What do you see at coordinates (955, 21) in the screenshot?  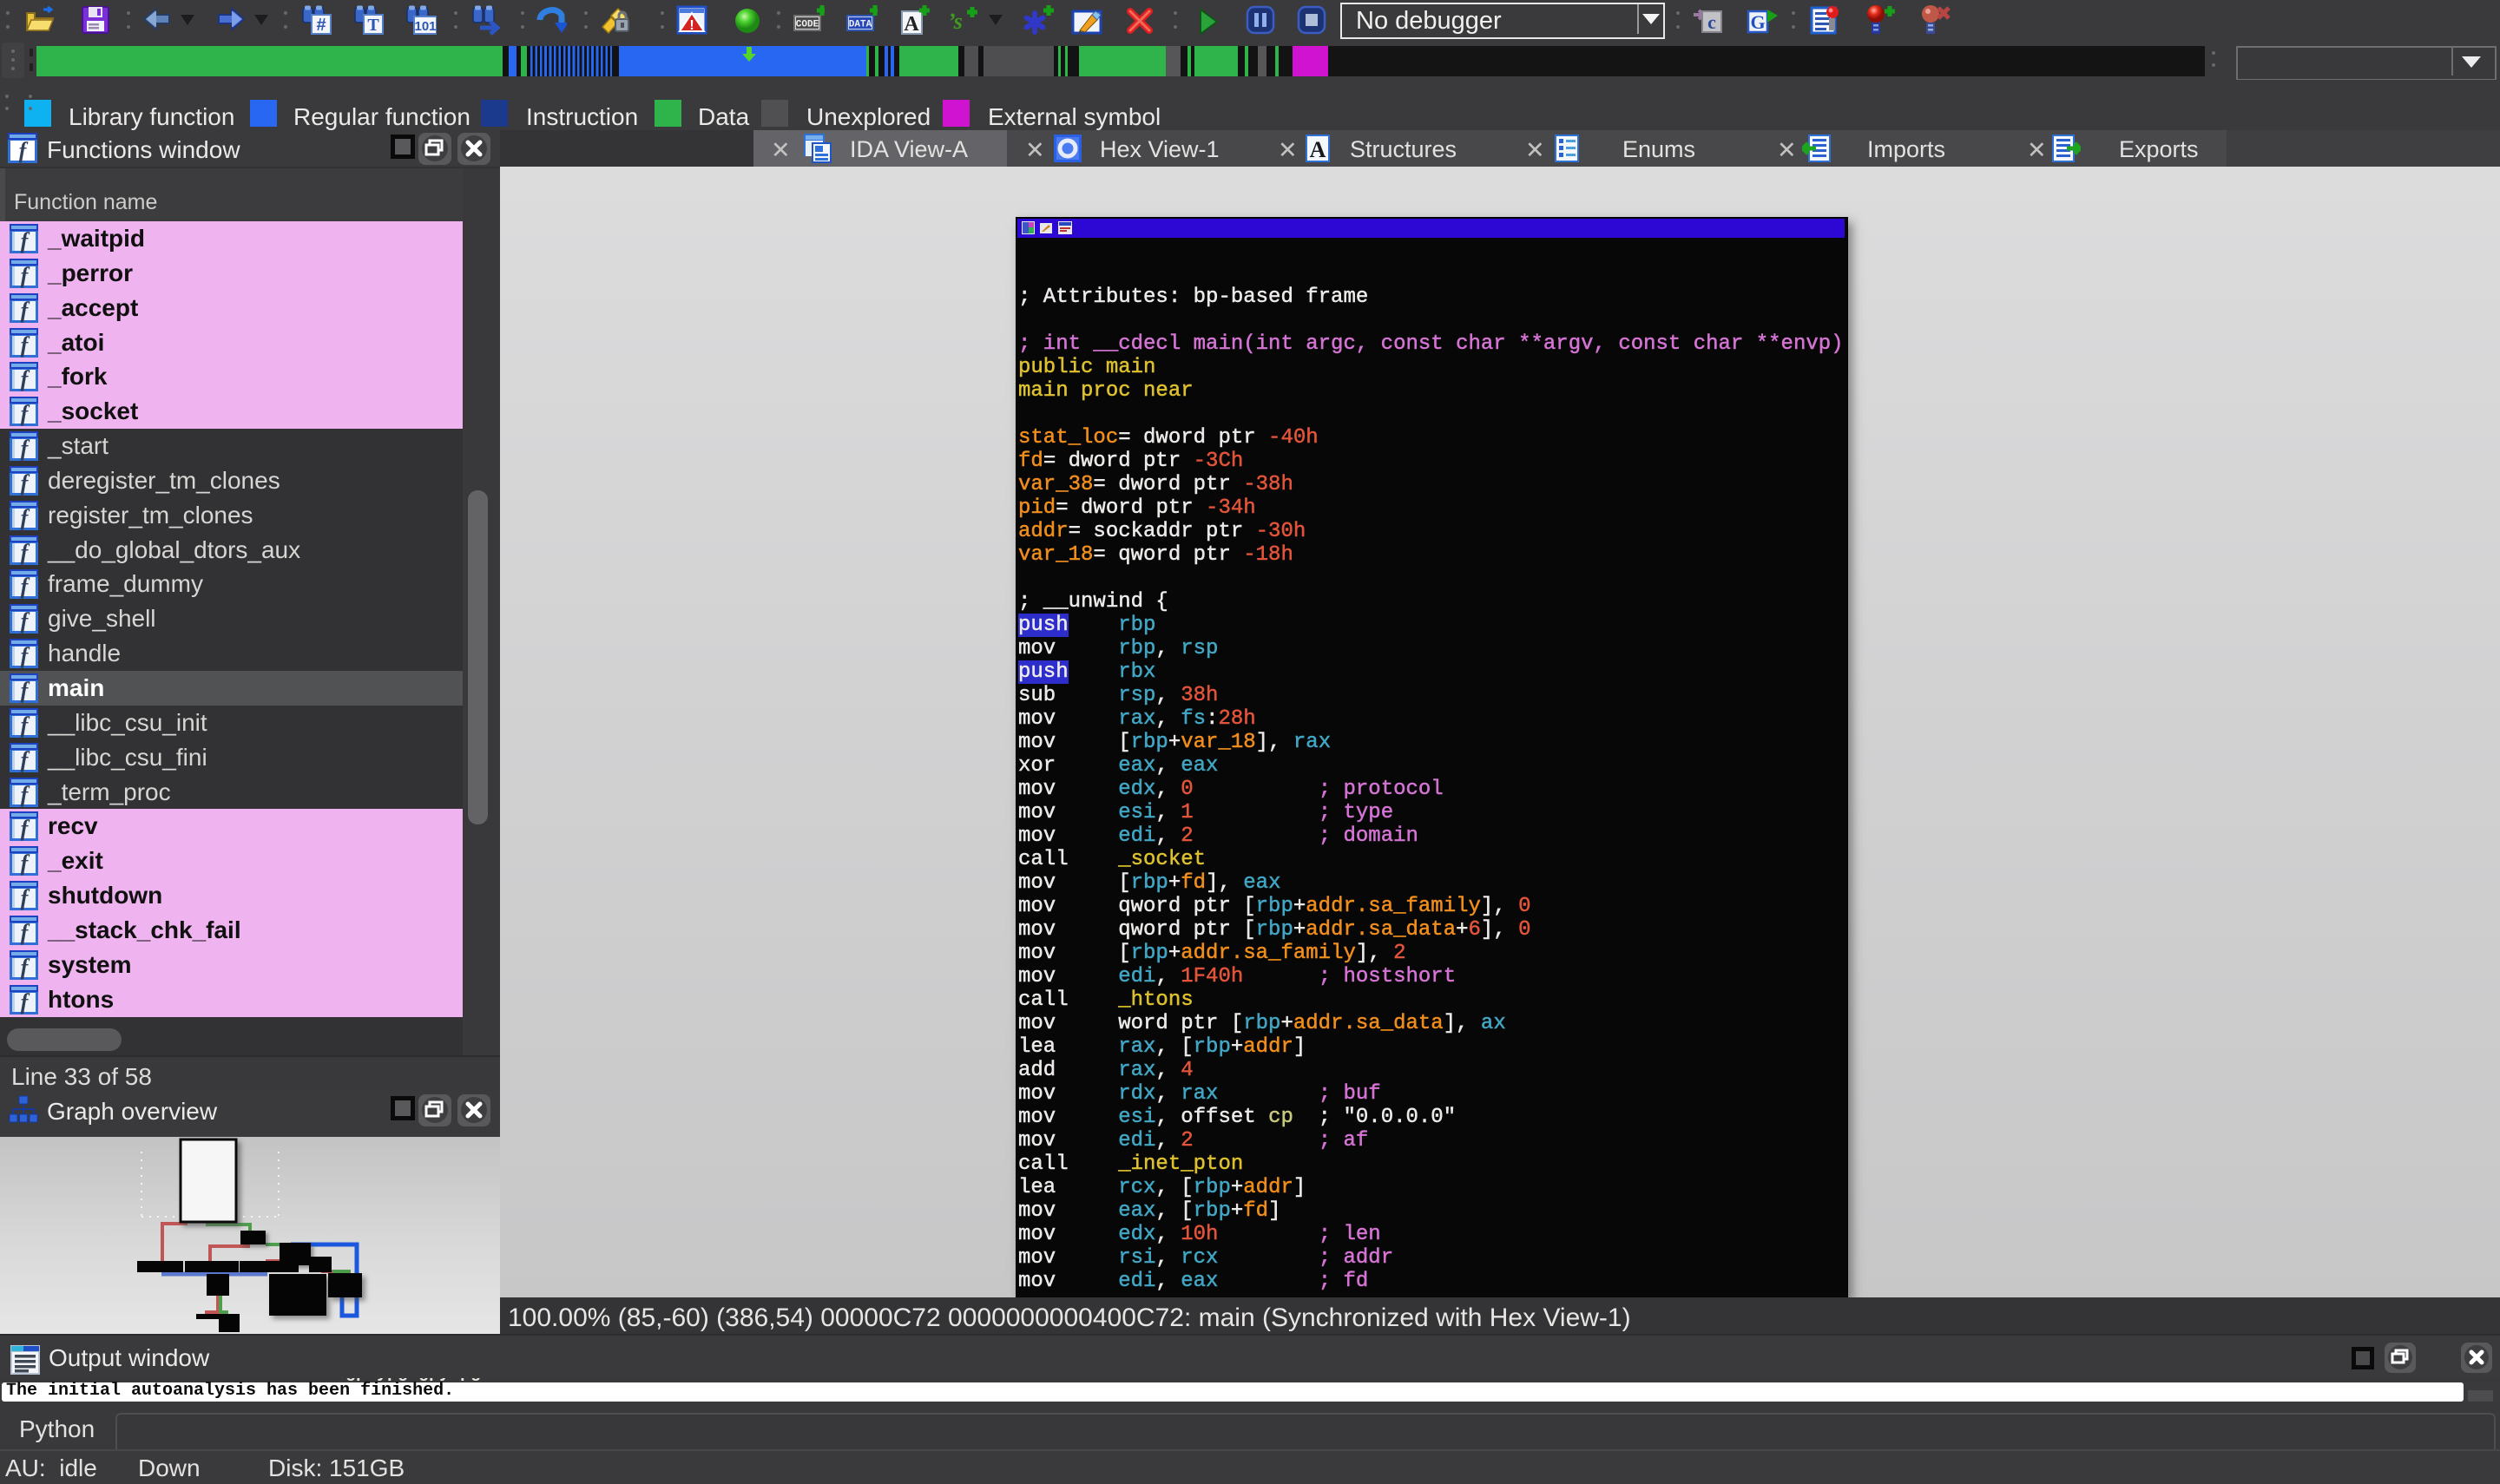 I see `svg-text: ’s` at bounding box center [955, 21].